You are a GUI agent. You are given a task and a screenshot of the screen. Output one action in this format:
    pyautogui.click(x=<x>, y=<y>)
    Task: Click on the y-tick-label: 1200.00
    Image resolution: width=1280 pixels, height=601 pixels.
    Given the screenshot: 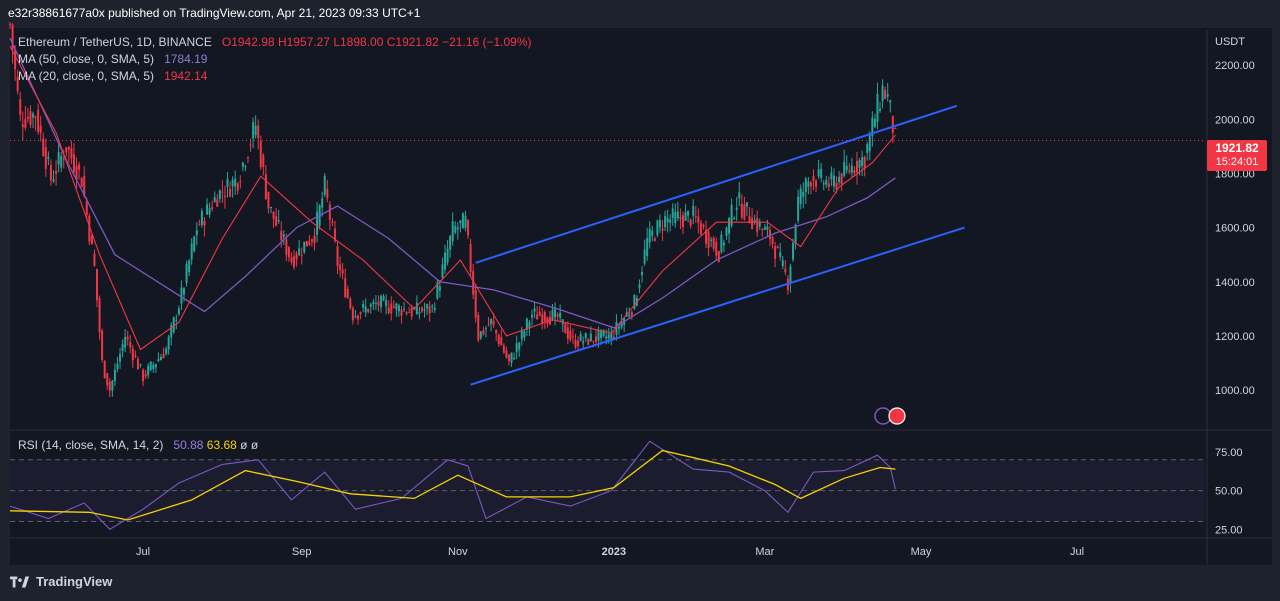 What is the action you would take?
    pyautogui.click(x=1235, y=337)
    